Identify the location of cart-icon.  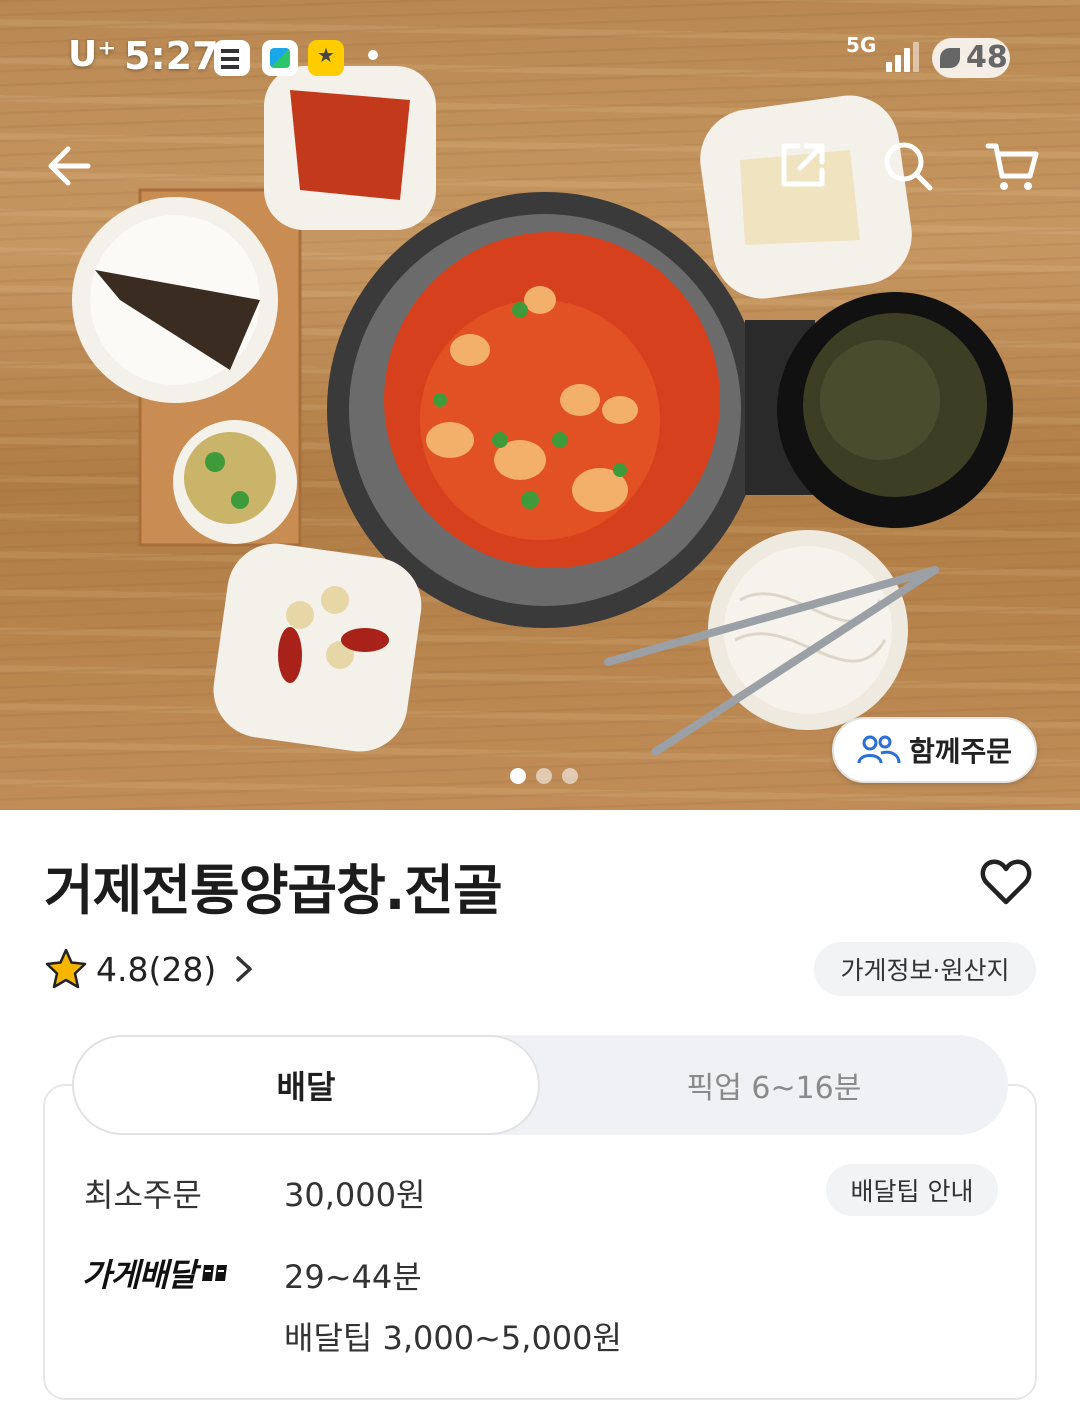
(1012, 166).